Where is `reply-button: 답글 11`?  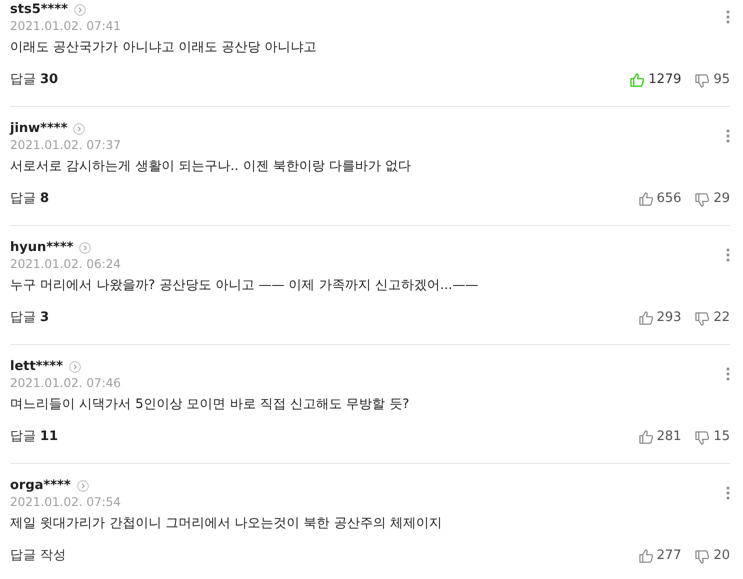
reply-button: 답글 11 is located at coordinates (34, 437).